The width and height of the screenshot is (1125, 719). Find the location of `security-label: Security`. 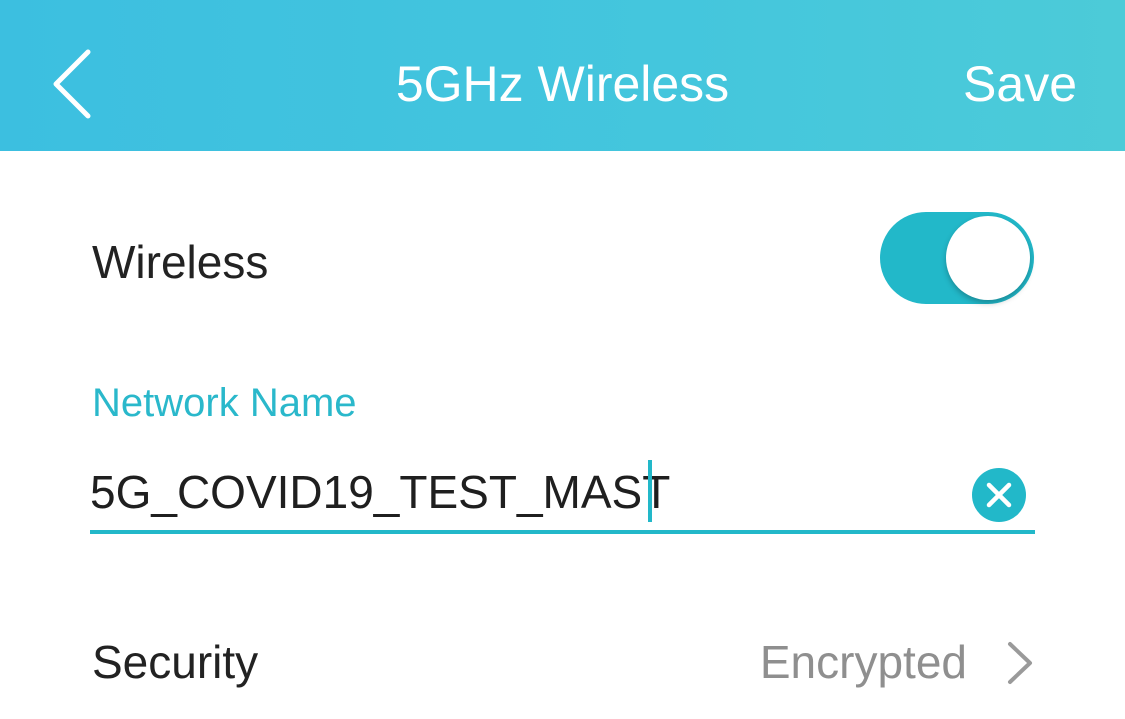

security-label: Security is located at coordinates (175, 662).